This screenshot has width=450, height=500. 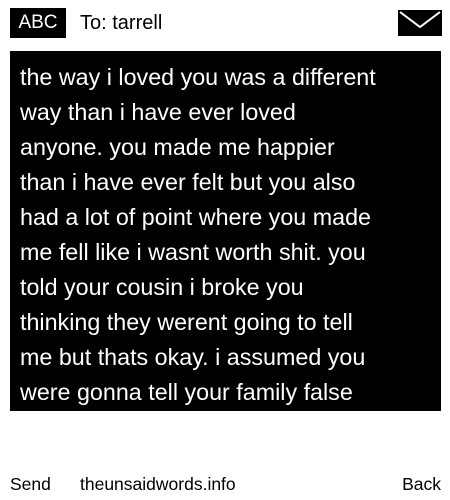 I want to click on back-button: Back, so click(x=421, y=484).